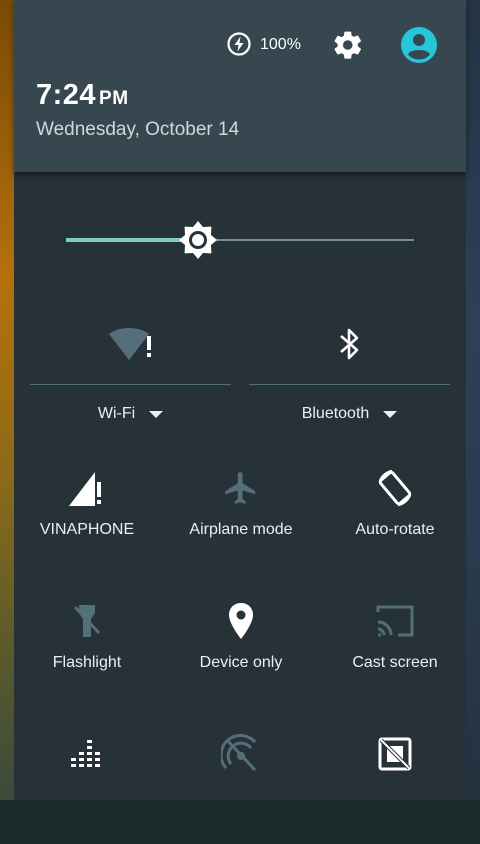 The image size is (480, 844). I want to click on tile-location: Device only, so click(241, 656).